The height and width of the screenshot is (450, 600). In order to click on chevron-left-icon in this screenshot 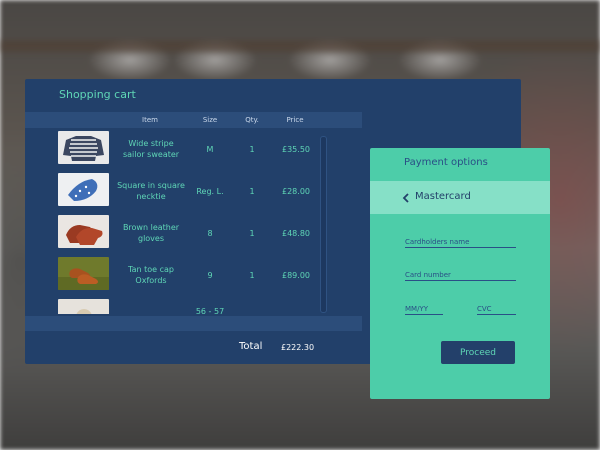, I will do `click(406, 197)`.